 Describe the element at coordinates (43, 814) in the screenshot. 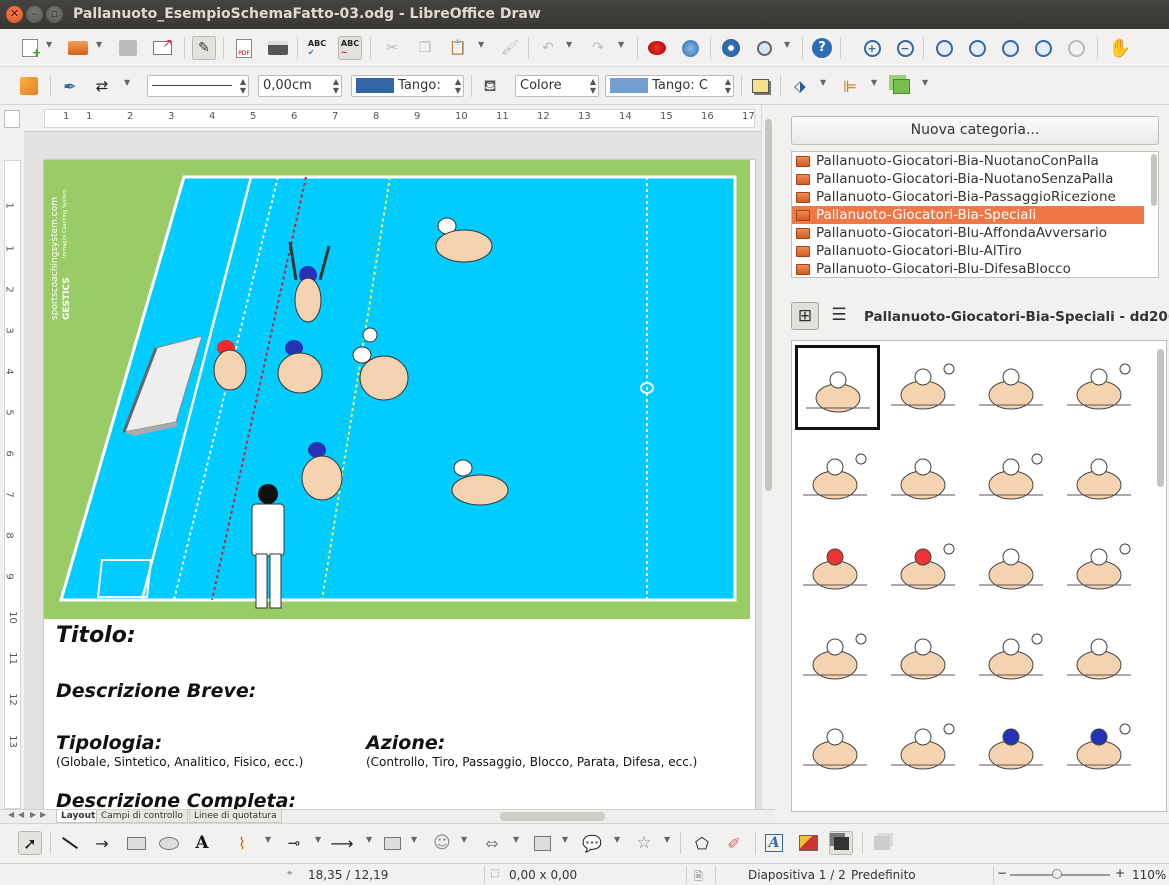

I see `last-tab-arrow: ▶` at that location.